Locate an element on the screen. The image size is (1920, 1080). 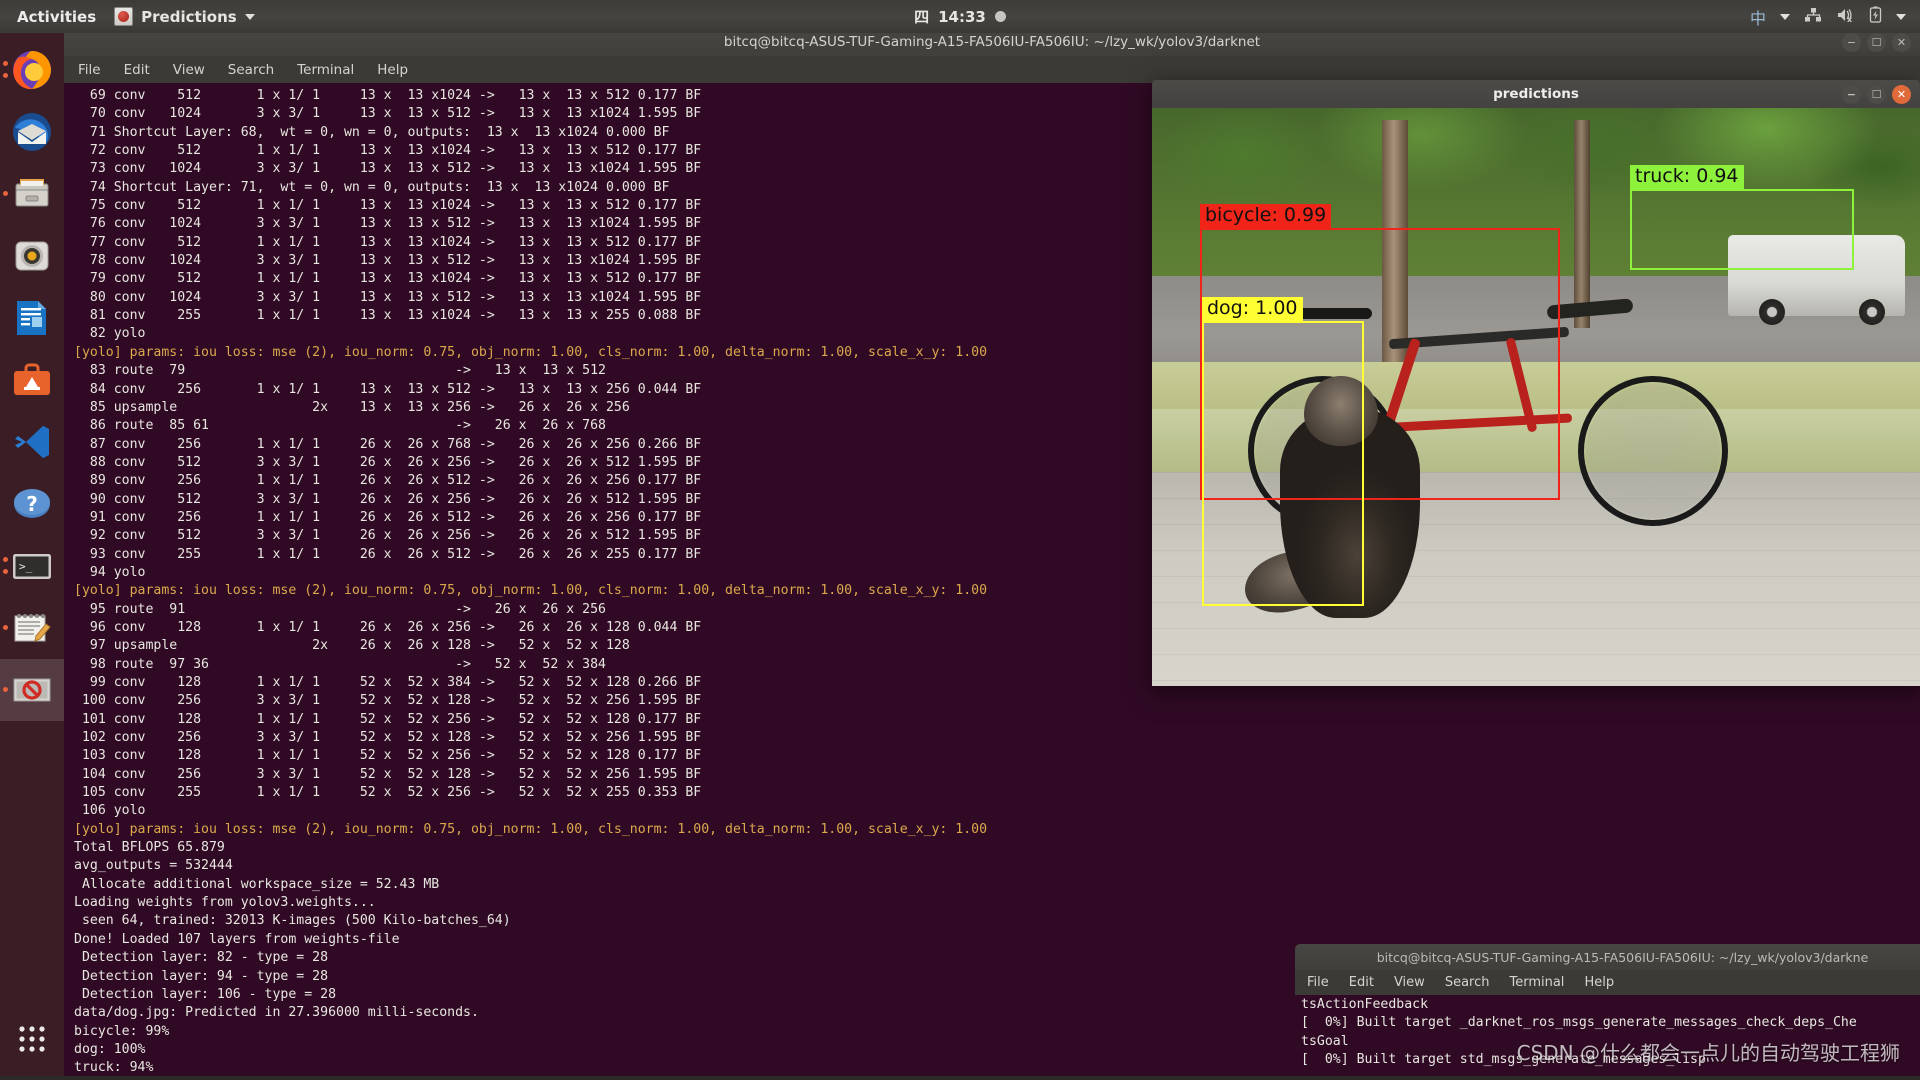
vscode-icon is located at coordinates (32, 442).